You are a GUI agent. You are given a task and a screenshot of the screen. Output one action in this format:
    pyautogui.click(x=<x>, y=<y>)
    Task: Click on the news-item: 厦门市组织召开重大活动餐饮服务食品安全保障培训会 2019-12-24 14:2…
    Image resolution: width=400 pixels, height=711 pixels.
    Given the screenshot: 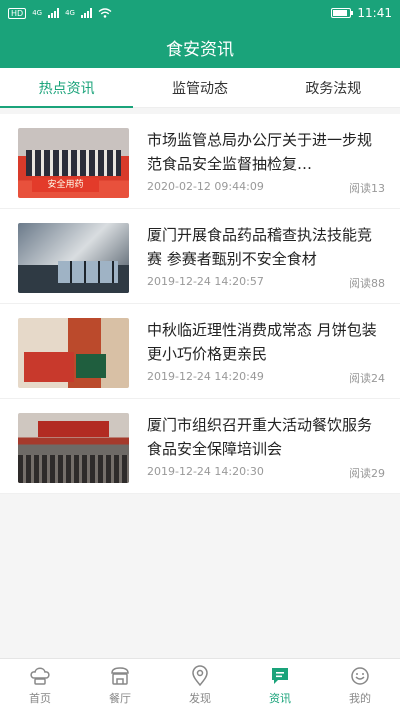 What is the action you would take?
    pyautogui.click(x=200, y=446)
    